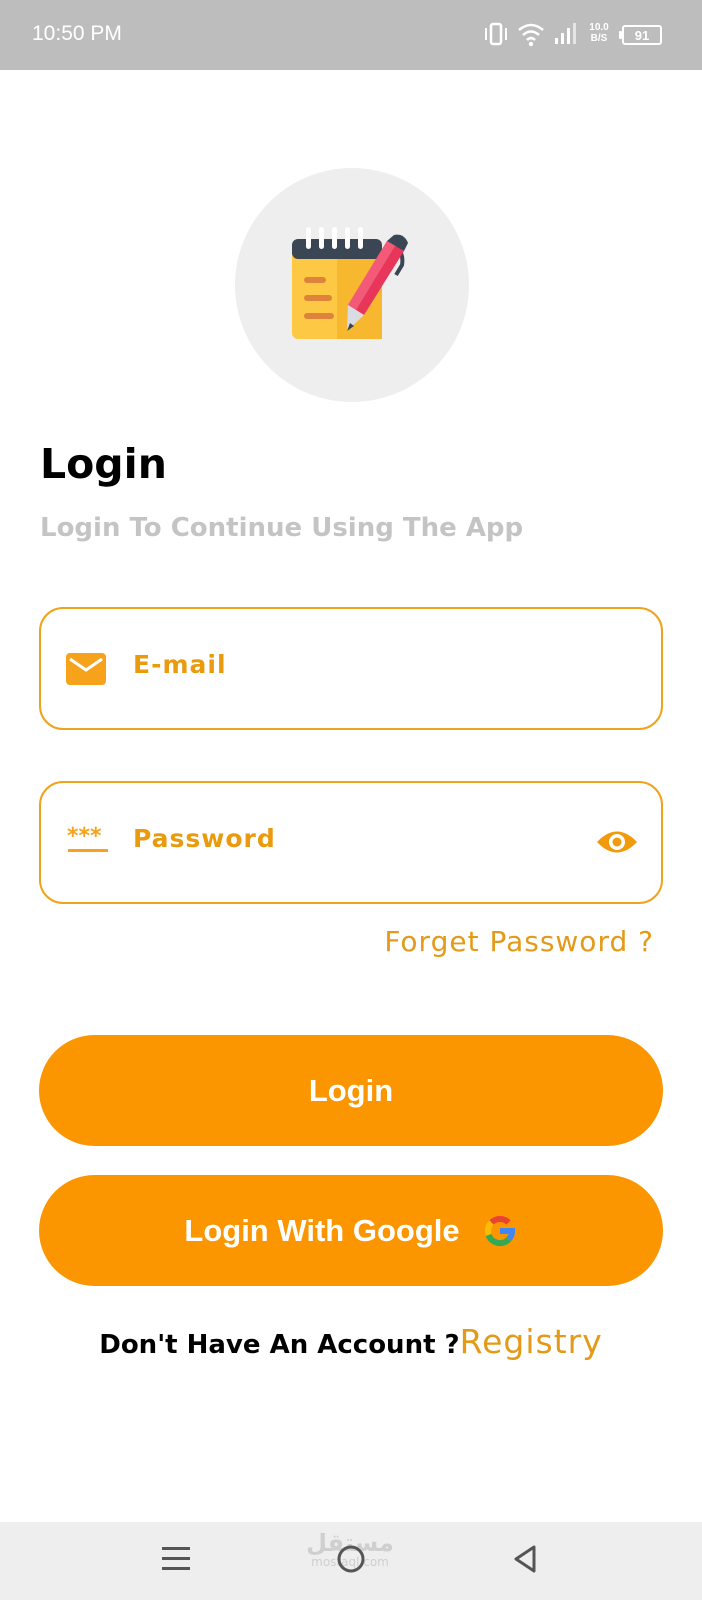  What do you see at coordinates (525, 1559) in the screenshot?
I see `back-icon` at bounding box center [525, 1559].